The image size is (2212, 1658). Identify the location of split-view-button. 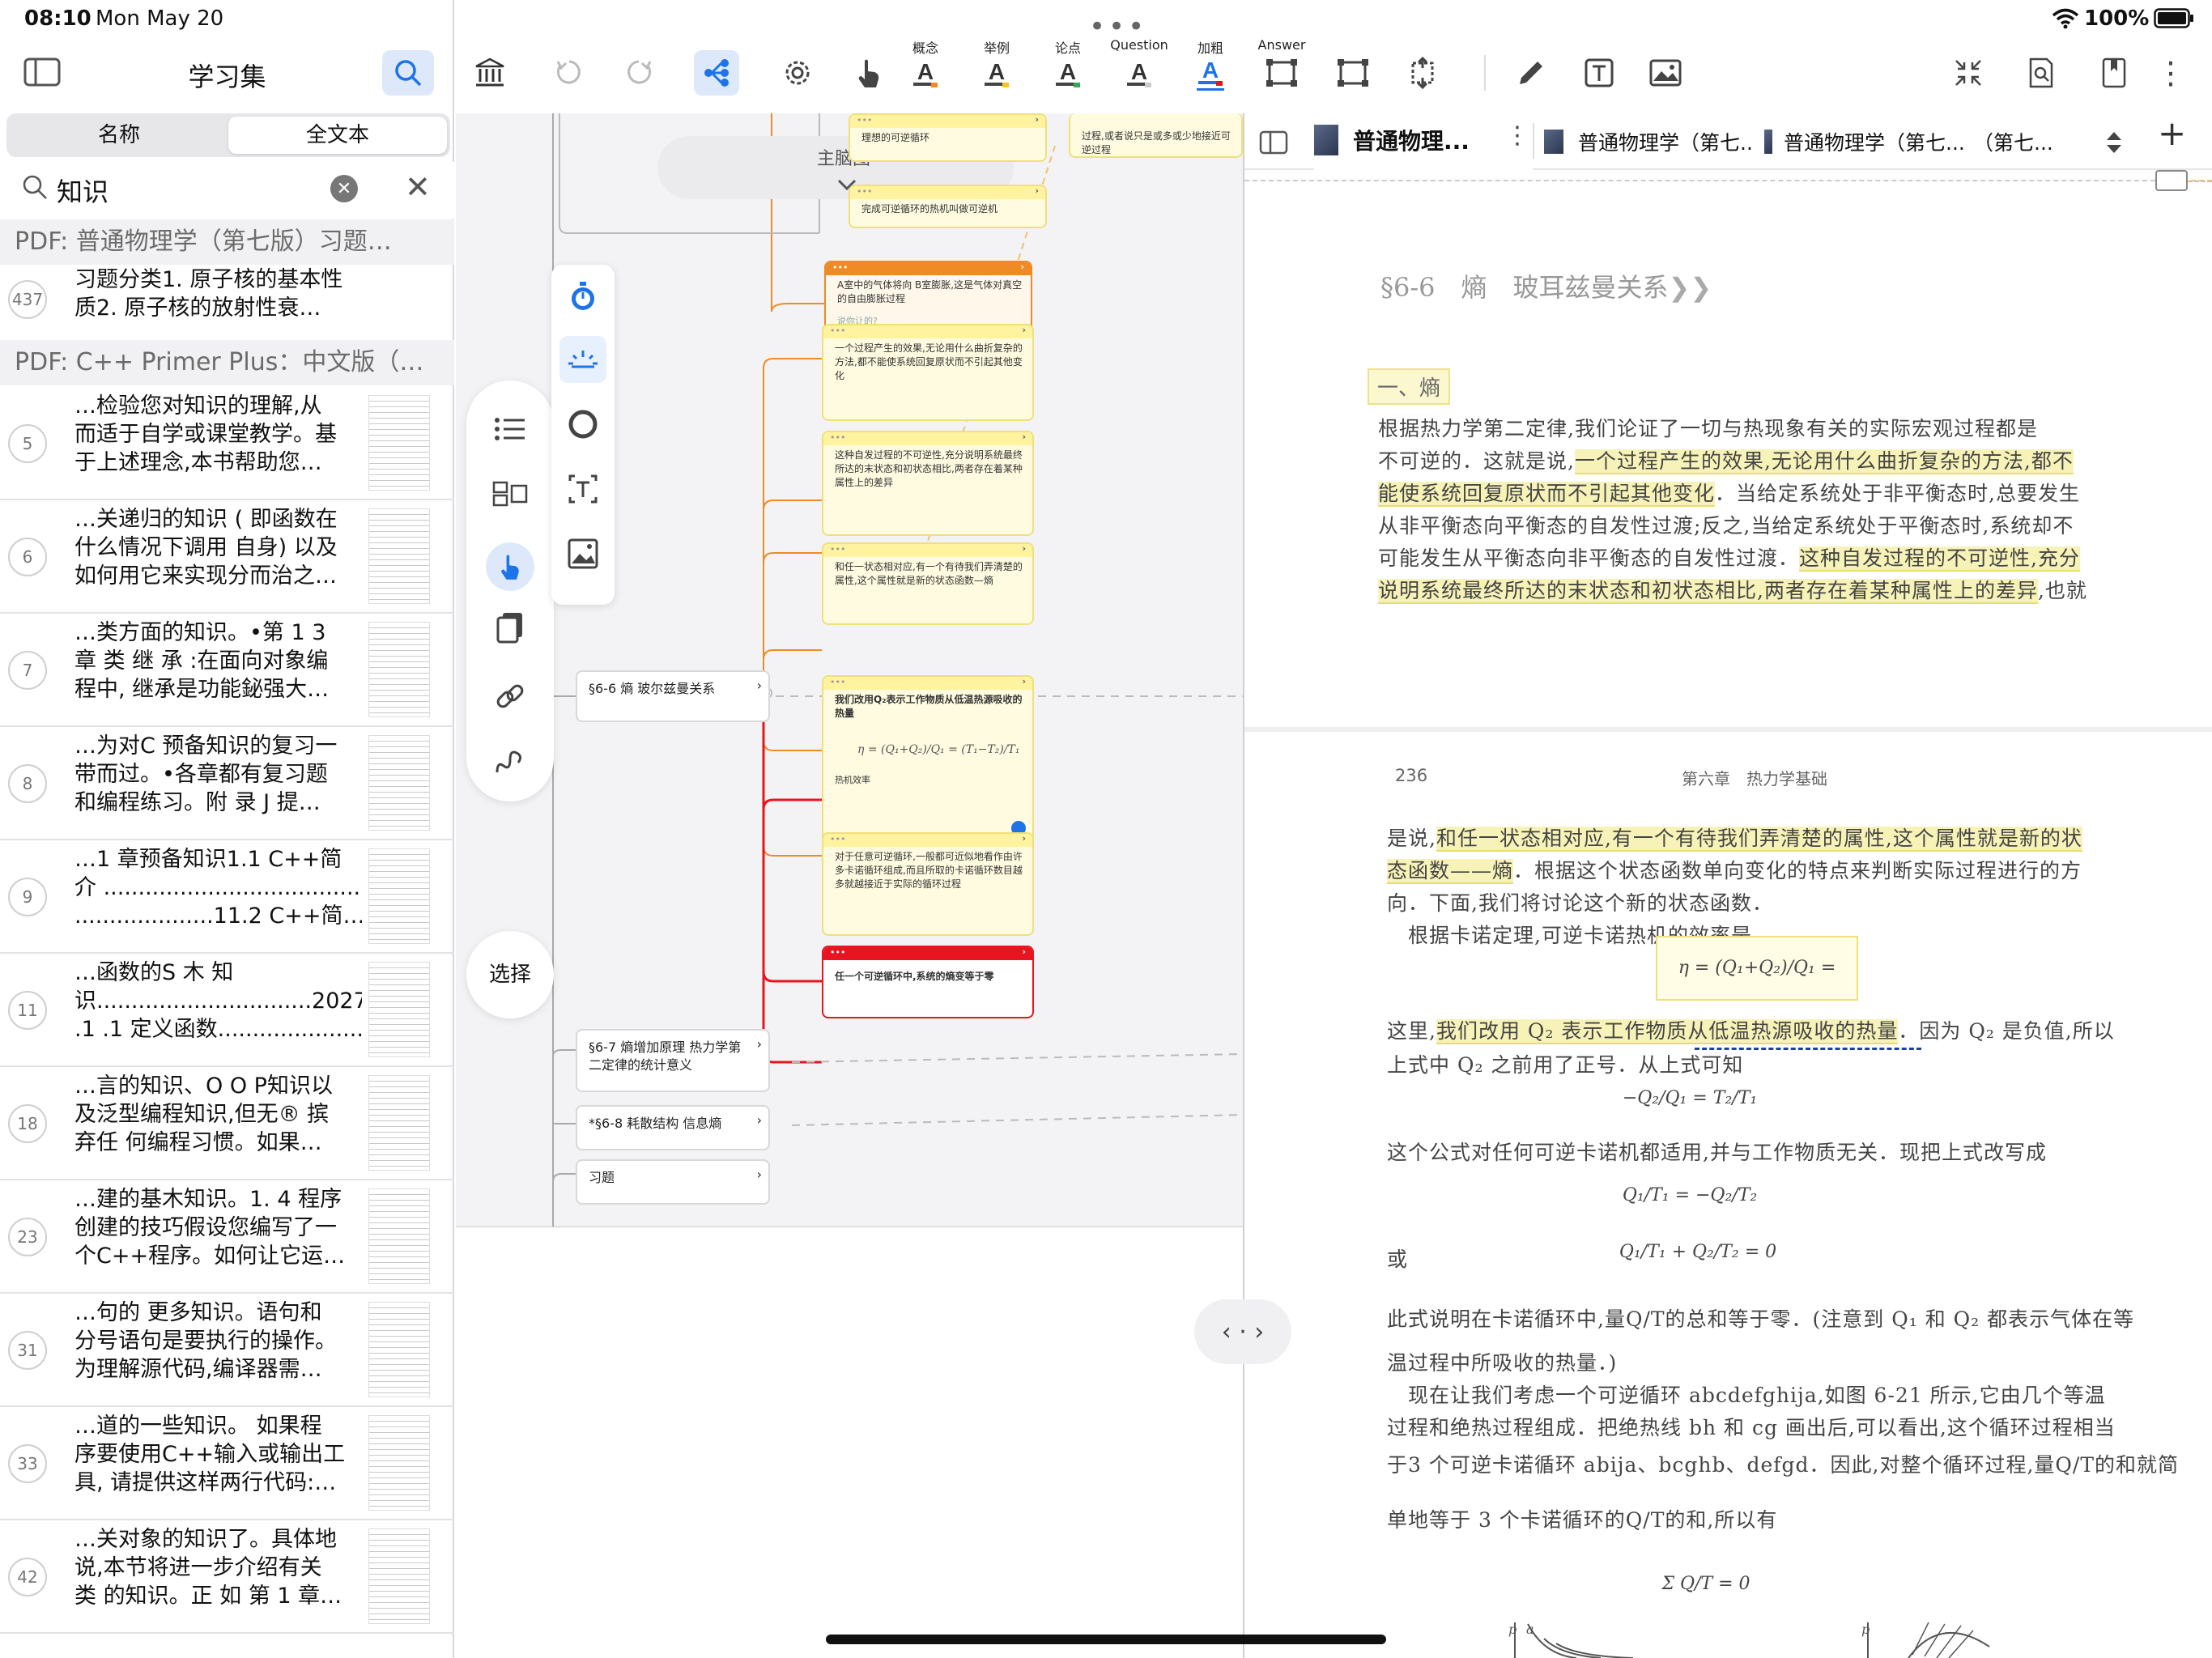
(1273, 142).